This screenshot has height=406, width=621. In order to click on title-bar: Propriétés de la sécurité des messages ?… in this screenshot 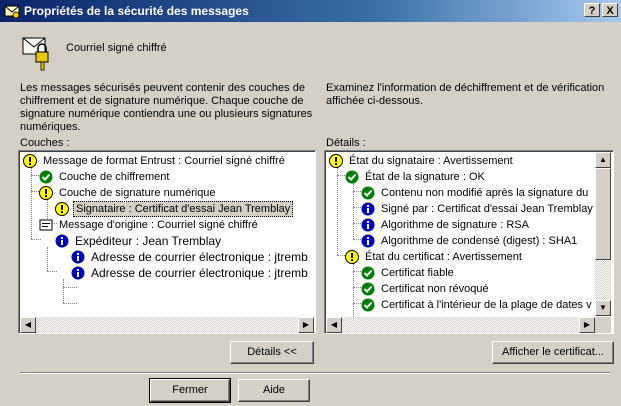, I will do `click(310, 11)`.